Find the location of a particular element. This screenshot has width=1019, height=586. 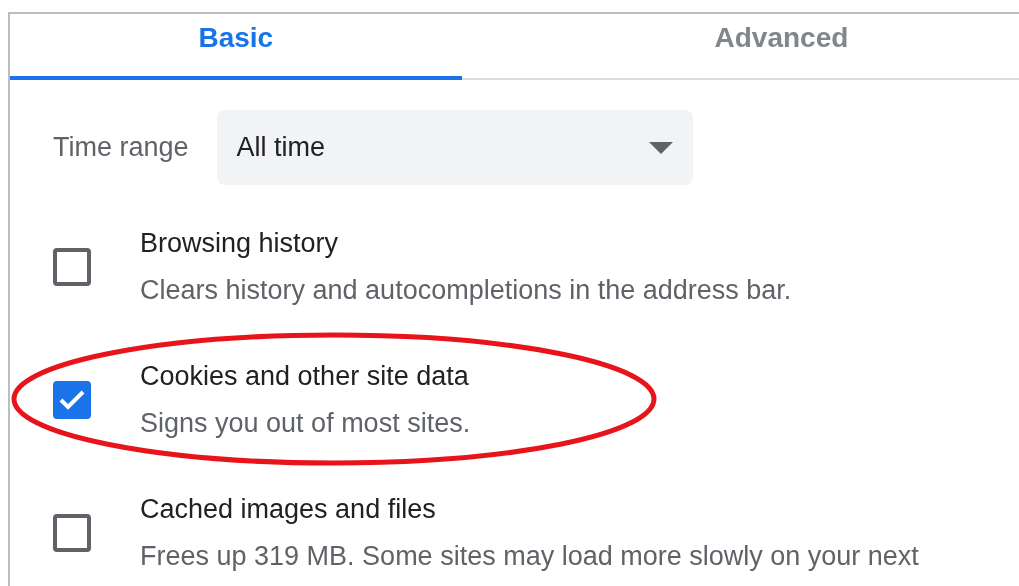

option-description: Signs you out of most sites. is located at coordinates (305, 423).